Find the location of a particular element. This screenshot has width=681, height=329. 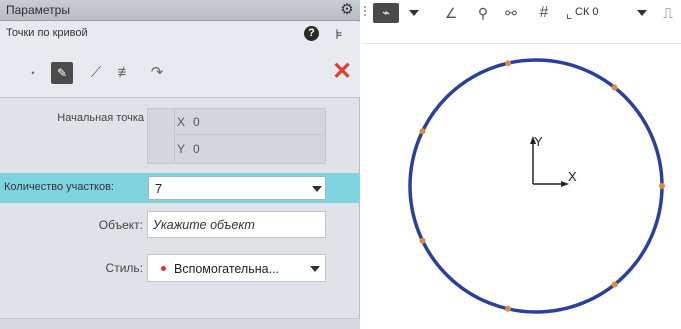

close-icon: ✕ is located at coordinates (342, 72).